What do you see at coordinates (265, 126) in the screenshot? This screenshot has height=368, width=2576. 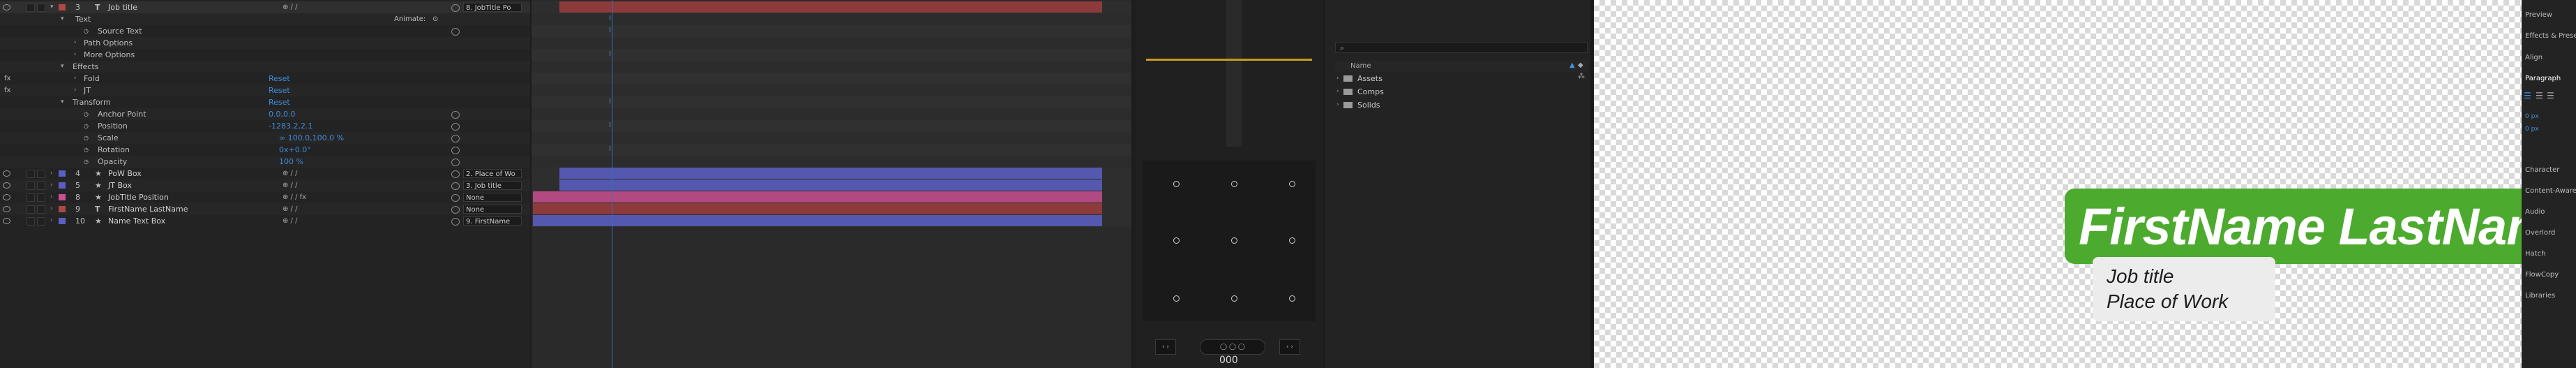 I see `position-row: ◷ Position -1283.2,2.1` at bounding box center [265, 126].